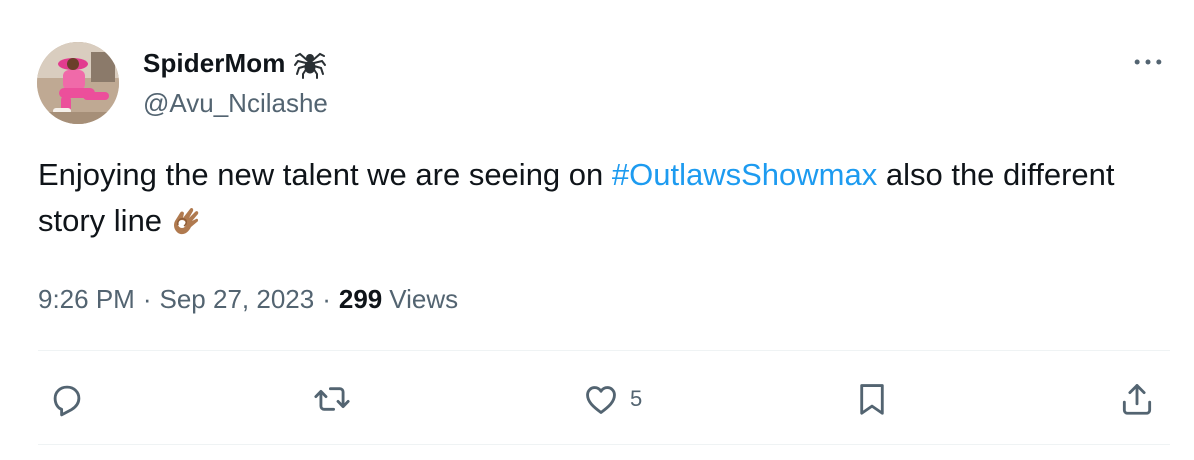 This screenshot has width=1194, height=460. What do you see at coordinates (424, 298) in the screenshot?
I see `views-label: Views` at bounding box center [424, 298].